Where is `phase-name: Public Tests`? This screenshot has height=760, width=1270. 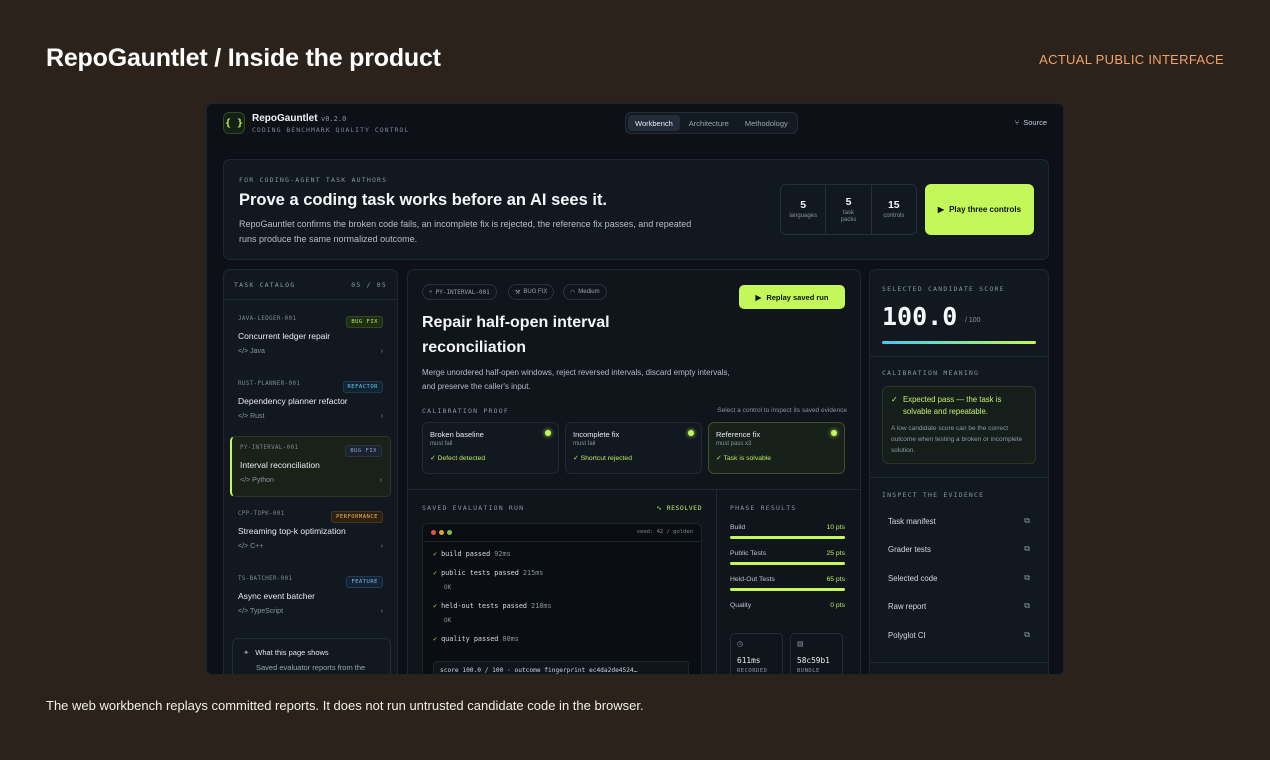 phase-name: Public Tests is located at coordinates (748, 553).